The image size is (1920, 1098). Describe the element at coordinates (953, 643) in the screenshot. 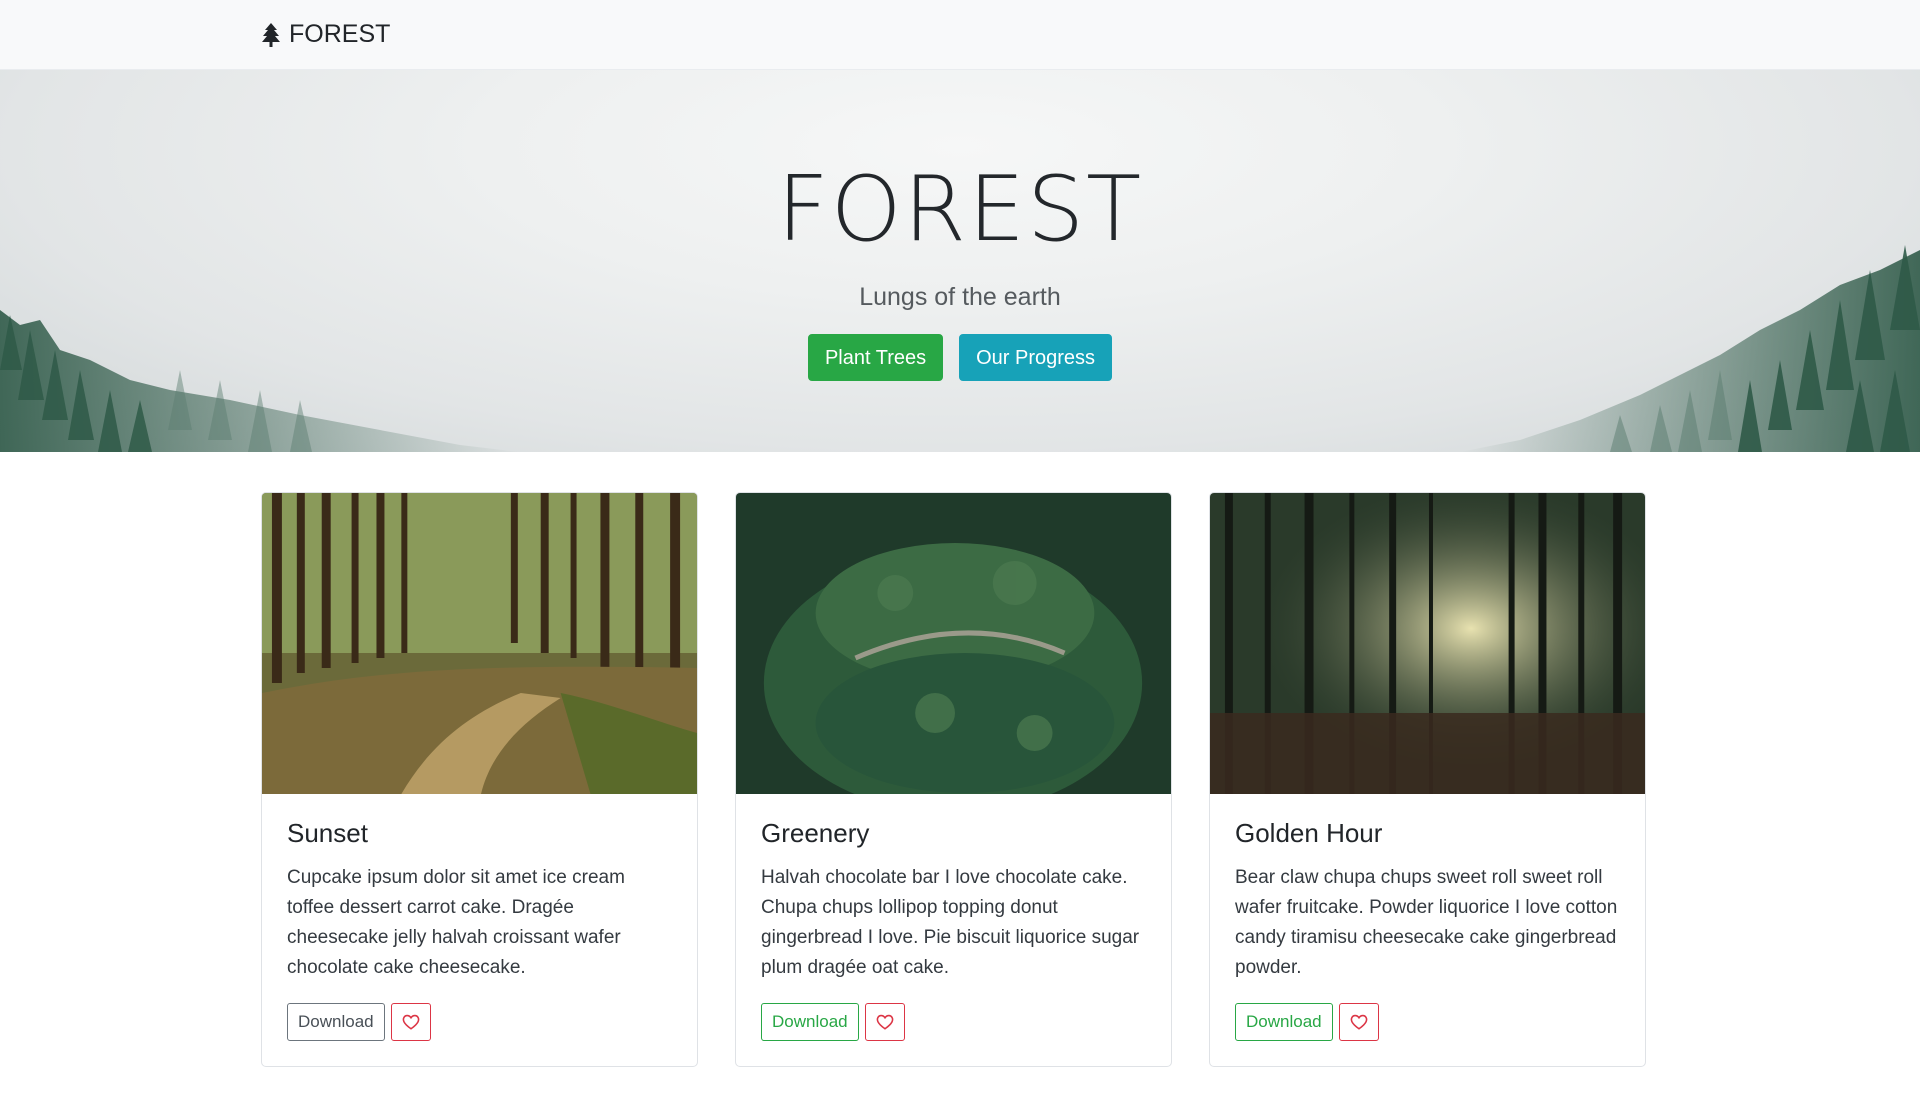

I see `card-image-greenery` at that location.